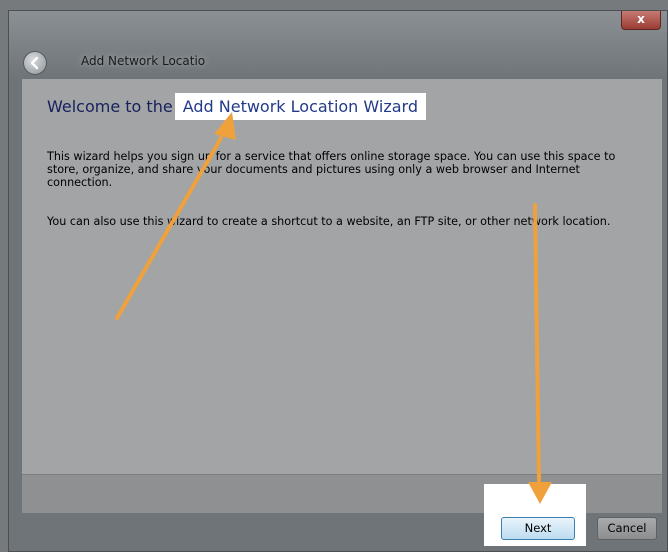 Image resolution: width=668 pixels, height=552 pixels. Describe the element at coordinates (540, 493) in the screenshot. I see `arrow-to-next-head` at that location.